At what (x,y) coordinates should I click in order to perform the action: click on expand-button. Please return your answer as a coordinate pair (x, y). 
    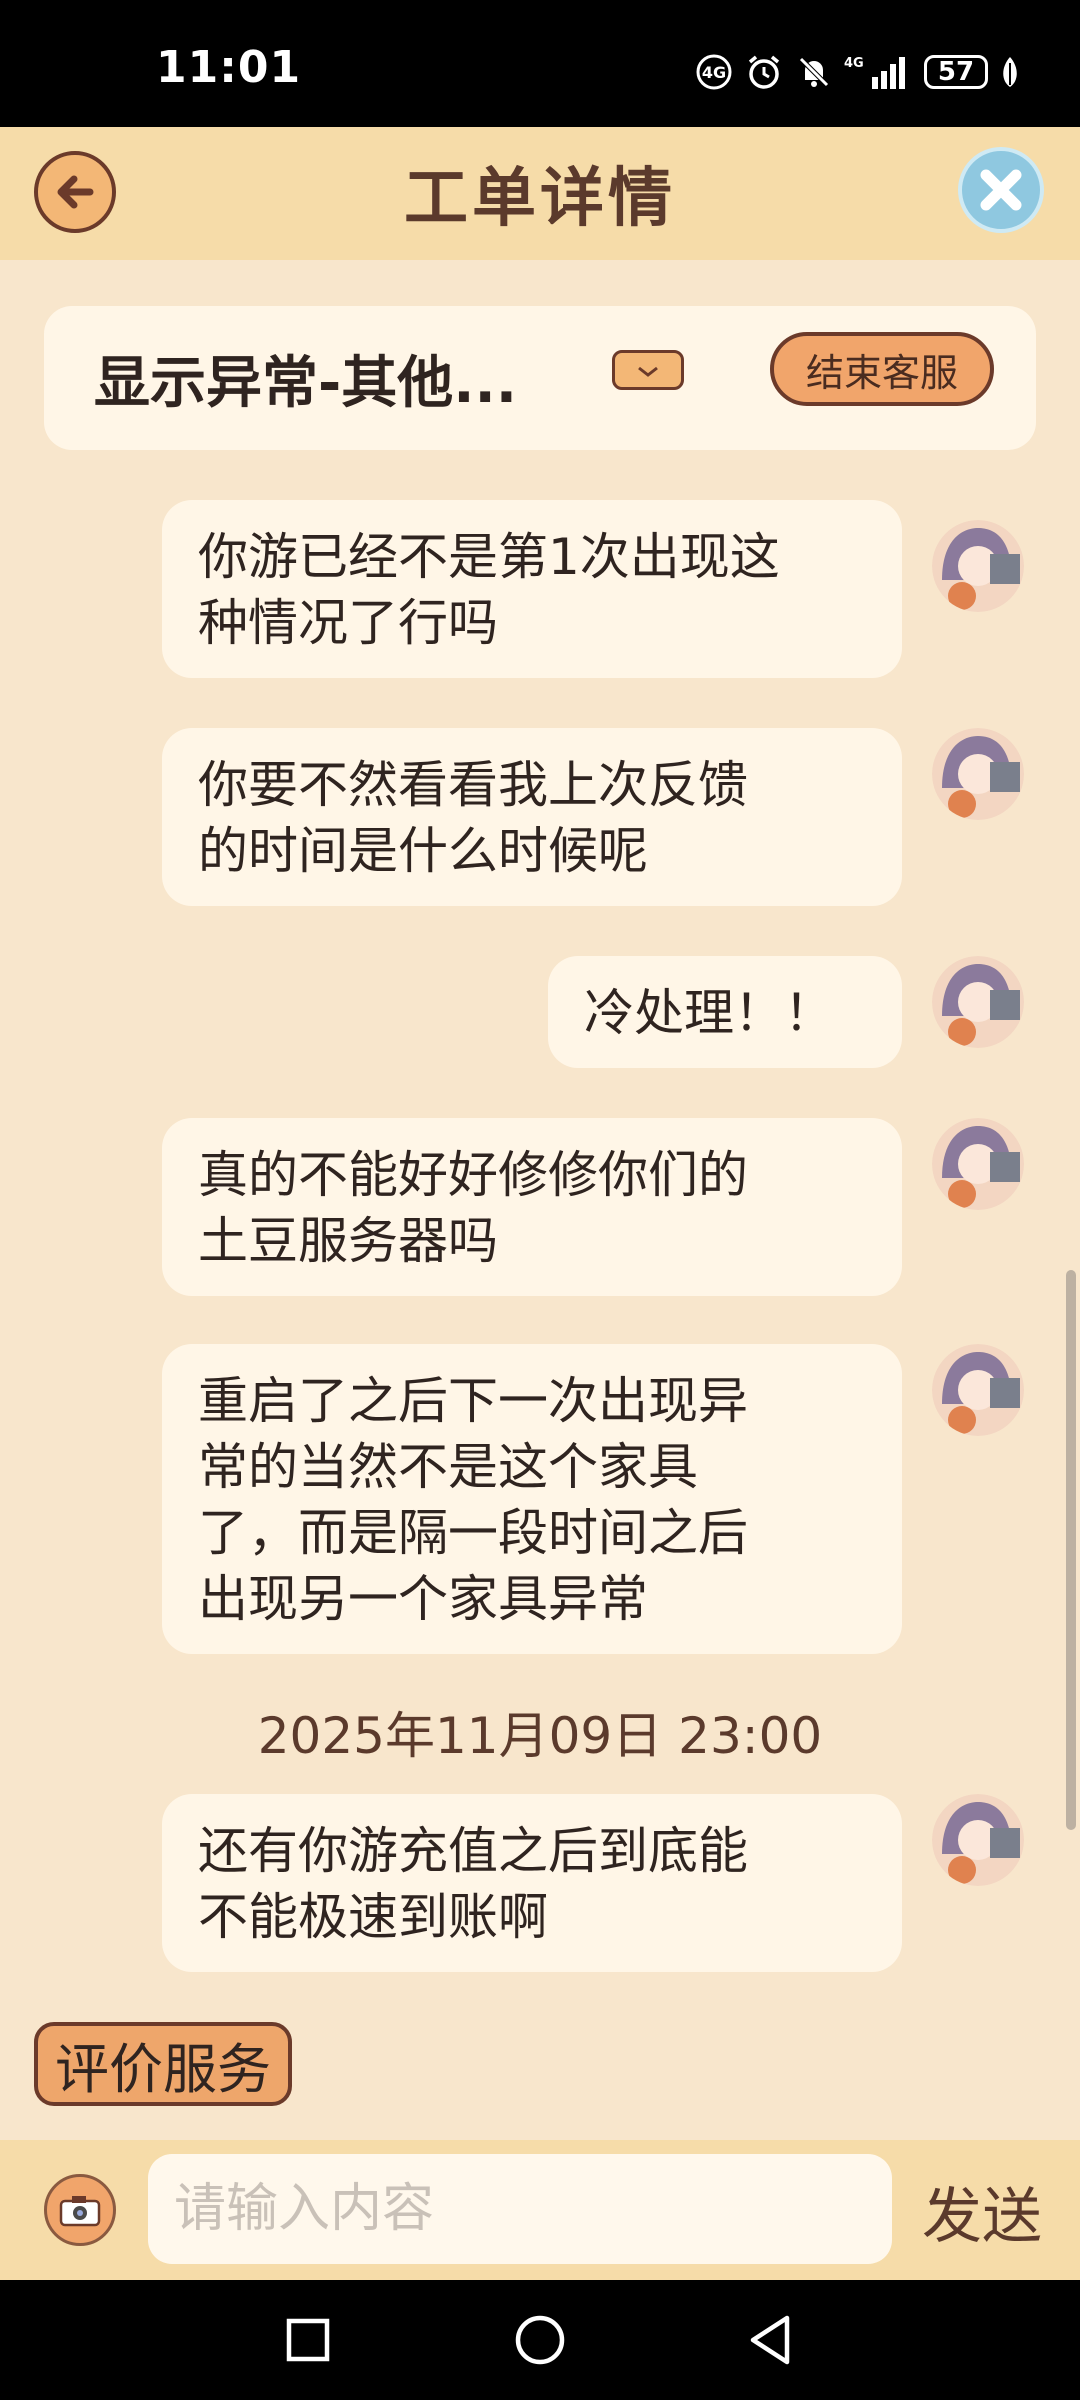
    Looking at the image, I should click on (648, 370).